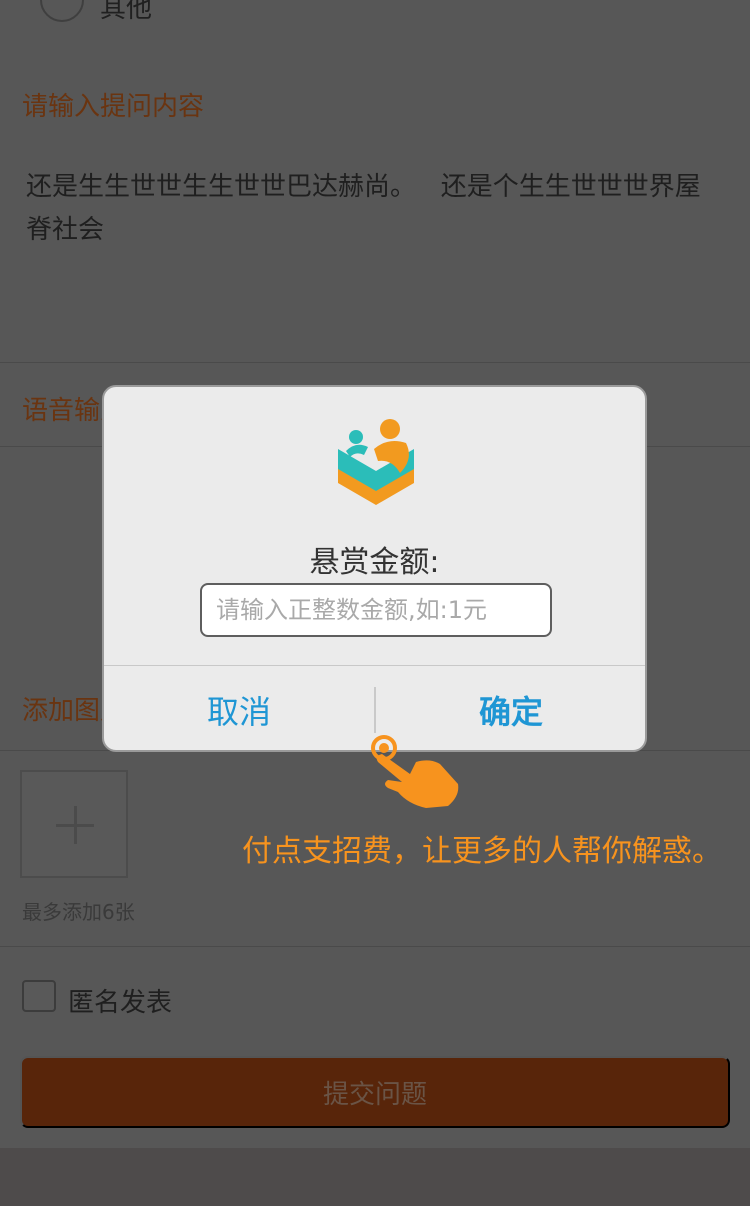 This screenshot has height=1206, width=750. What do you see at coordinates (113, 107) in the screenshot?
I see `question-section-title: 请输入提问内容` at bounding box center [113, 107].